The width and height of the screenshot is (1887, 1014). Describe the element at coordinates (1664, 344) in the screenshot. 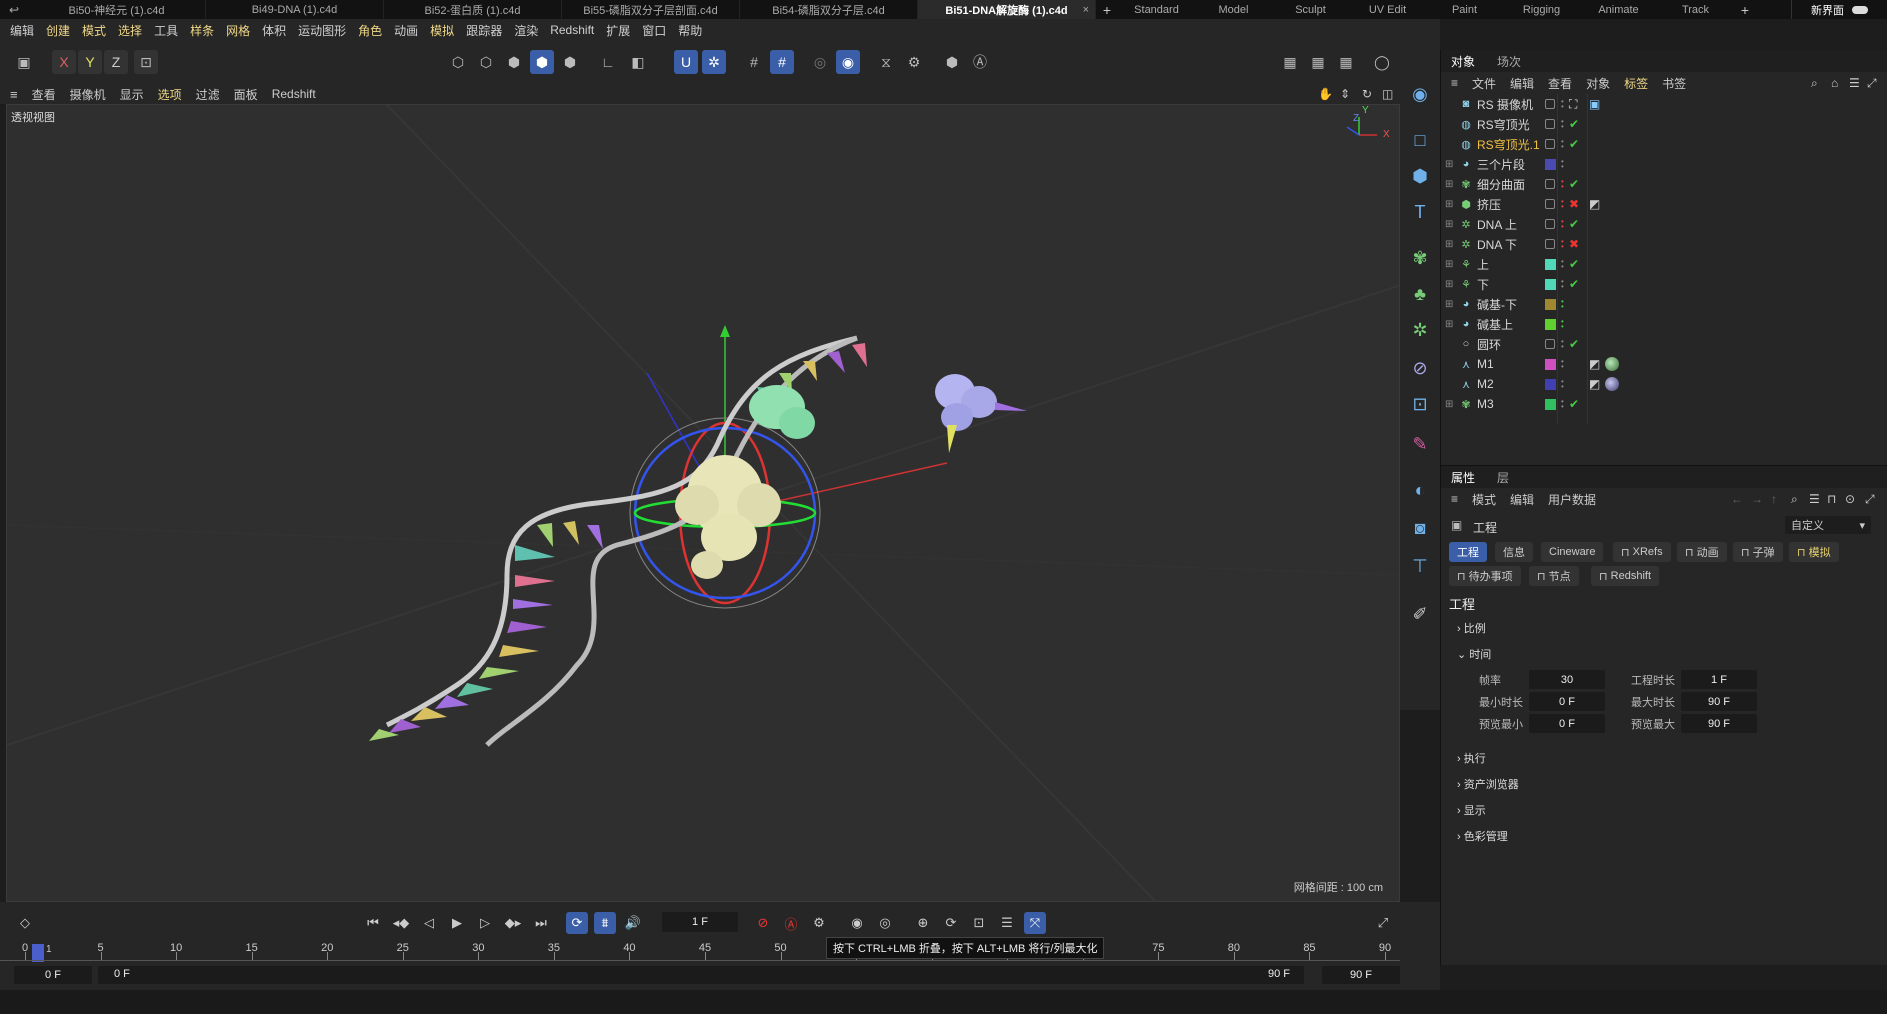

I see `object-row-ring: ○ 圆环 • • ✔` at that location.